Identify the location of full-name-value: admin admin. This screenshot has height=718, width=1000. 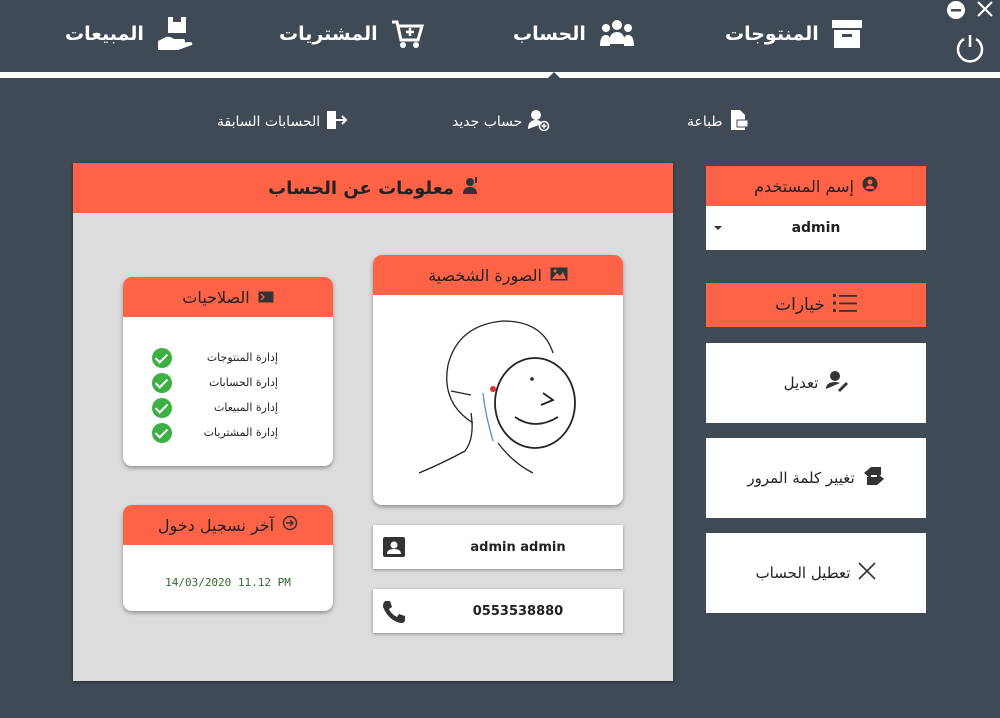
(518, 547).